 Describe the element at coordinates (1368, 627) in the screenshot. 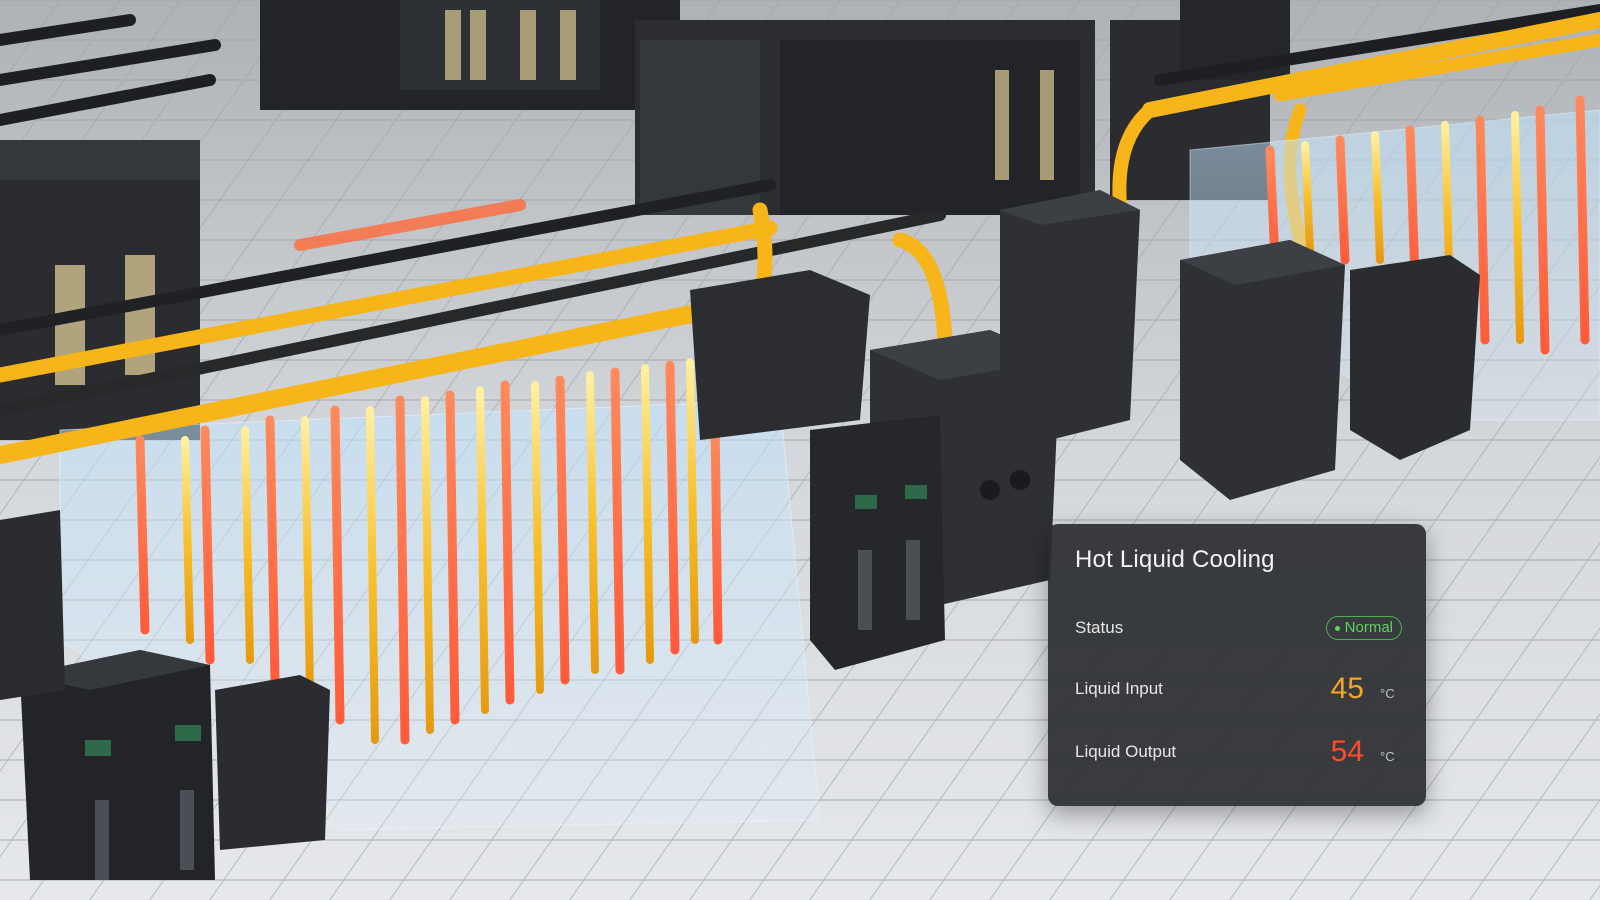

I see `status-value: Normal` at that location.